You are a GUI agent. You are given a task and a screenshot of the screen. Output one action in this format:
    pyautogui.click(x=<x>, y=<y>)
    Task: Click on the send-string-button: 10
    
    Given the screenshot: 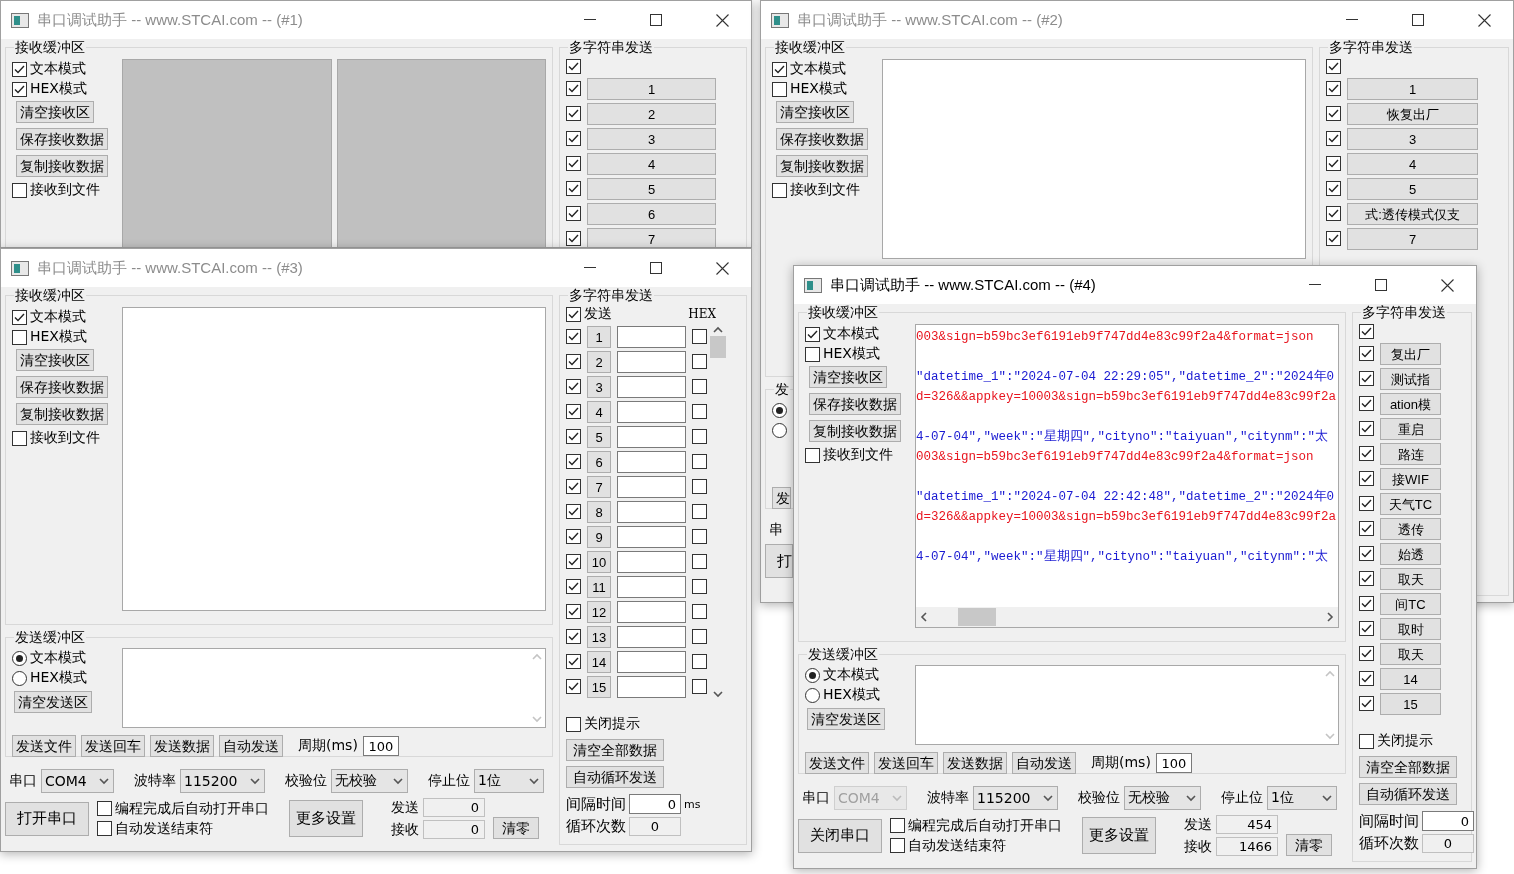 What is the action you would take?
    pyautogui.click(x=599, y=562)
    